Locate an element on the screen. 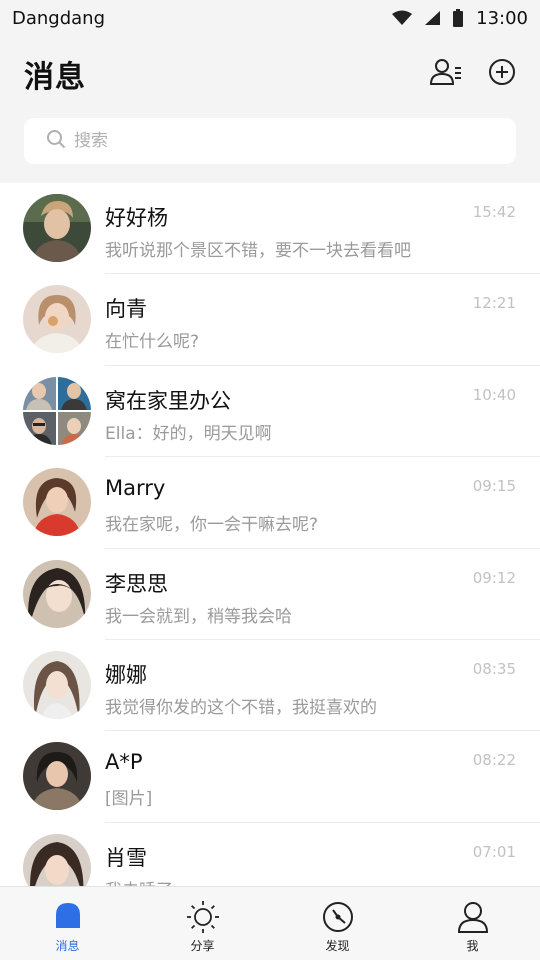 The width and height of the screenshot is (540, 960). page-title: 消息 is located at coordinates (55, 77).